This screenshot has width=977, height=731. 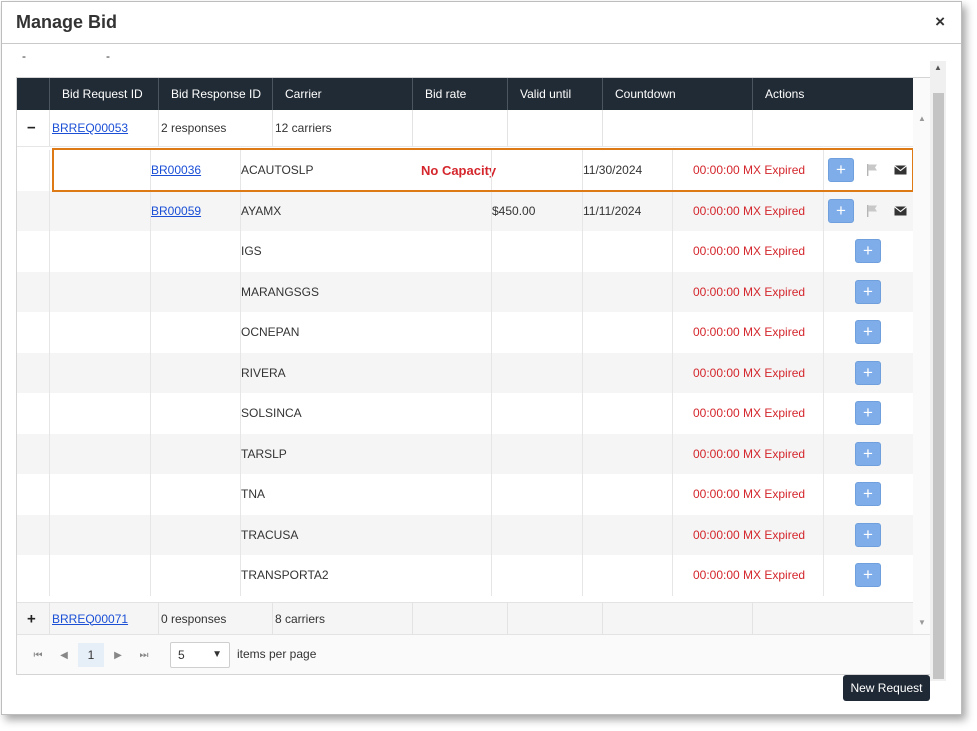 What do you see at coordinates (922, 622) in the screenshot?
I see `scroll-down-icon: ▼` at bounding box center [922, 622].